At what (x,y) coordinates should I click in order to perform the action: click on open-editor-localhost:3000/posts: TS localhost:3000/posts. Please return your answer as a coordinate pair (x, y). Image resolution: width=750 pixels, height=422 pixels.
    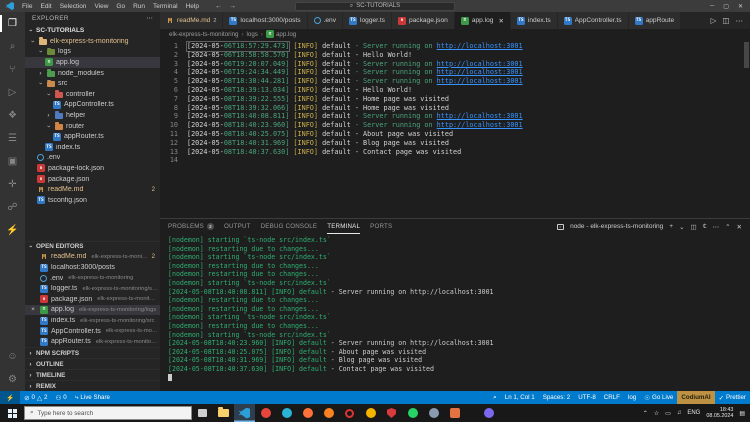
    Looking at the image, I should click on (92, 267).